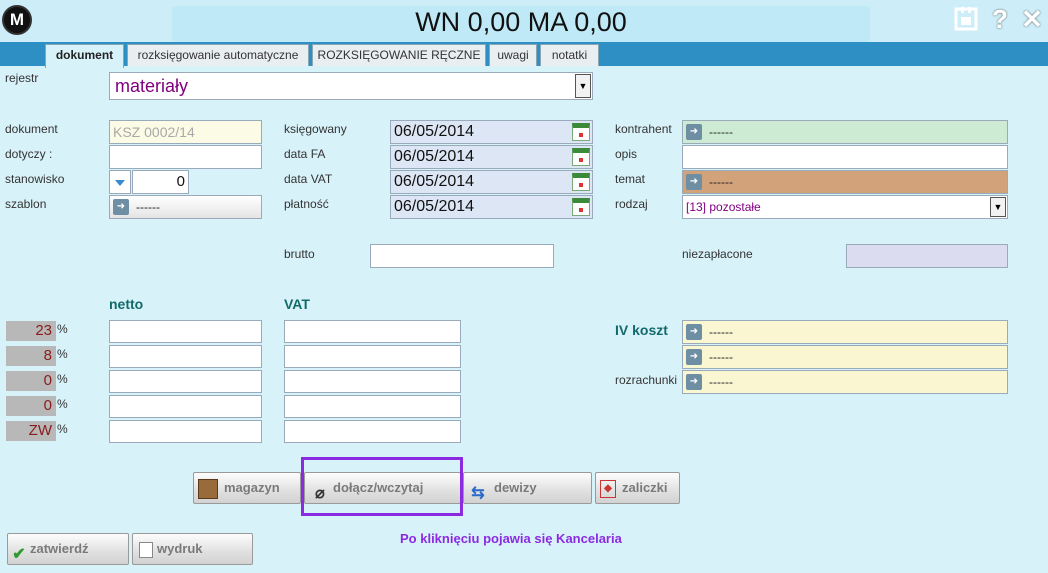 The height and width of the screenshot is (573, 1048). What do you see at coordinates (641, 330) in the screenshot?
I see `iv-koszt-label: IV koszt` at bounding box center [641, 330].